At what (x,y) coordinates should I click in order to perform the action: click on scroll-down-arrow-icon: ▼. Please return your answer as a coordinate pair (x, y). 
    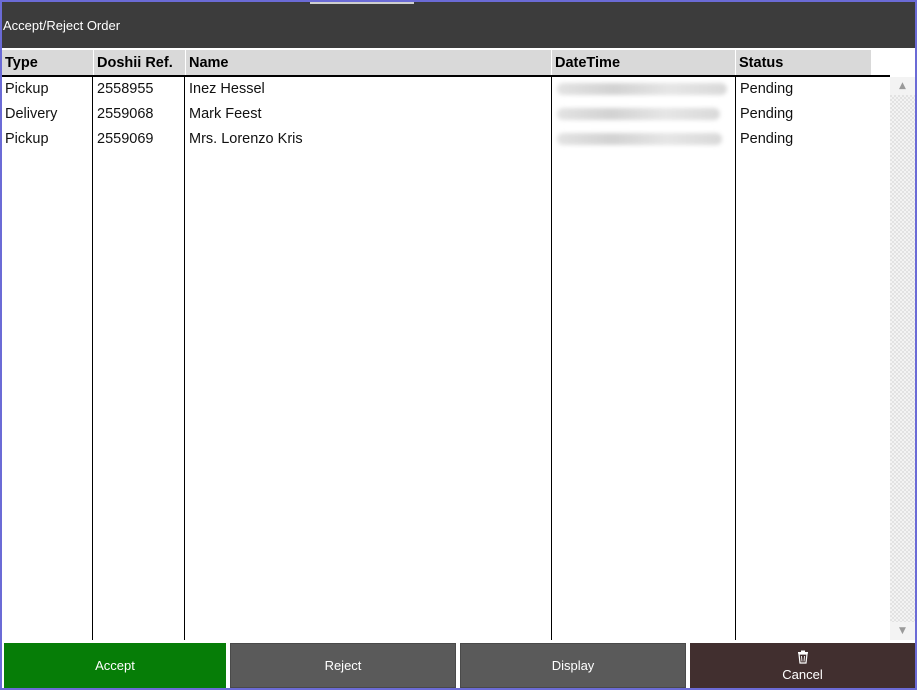
    Looking at the image, I should click on (902, 631).